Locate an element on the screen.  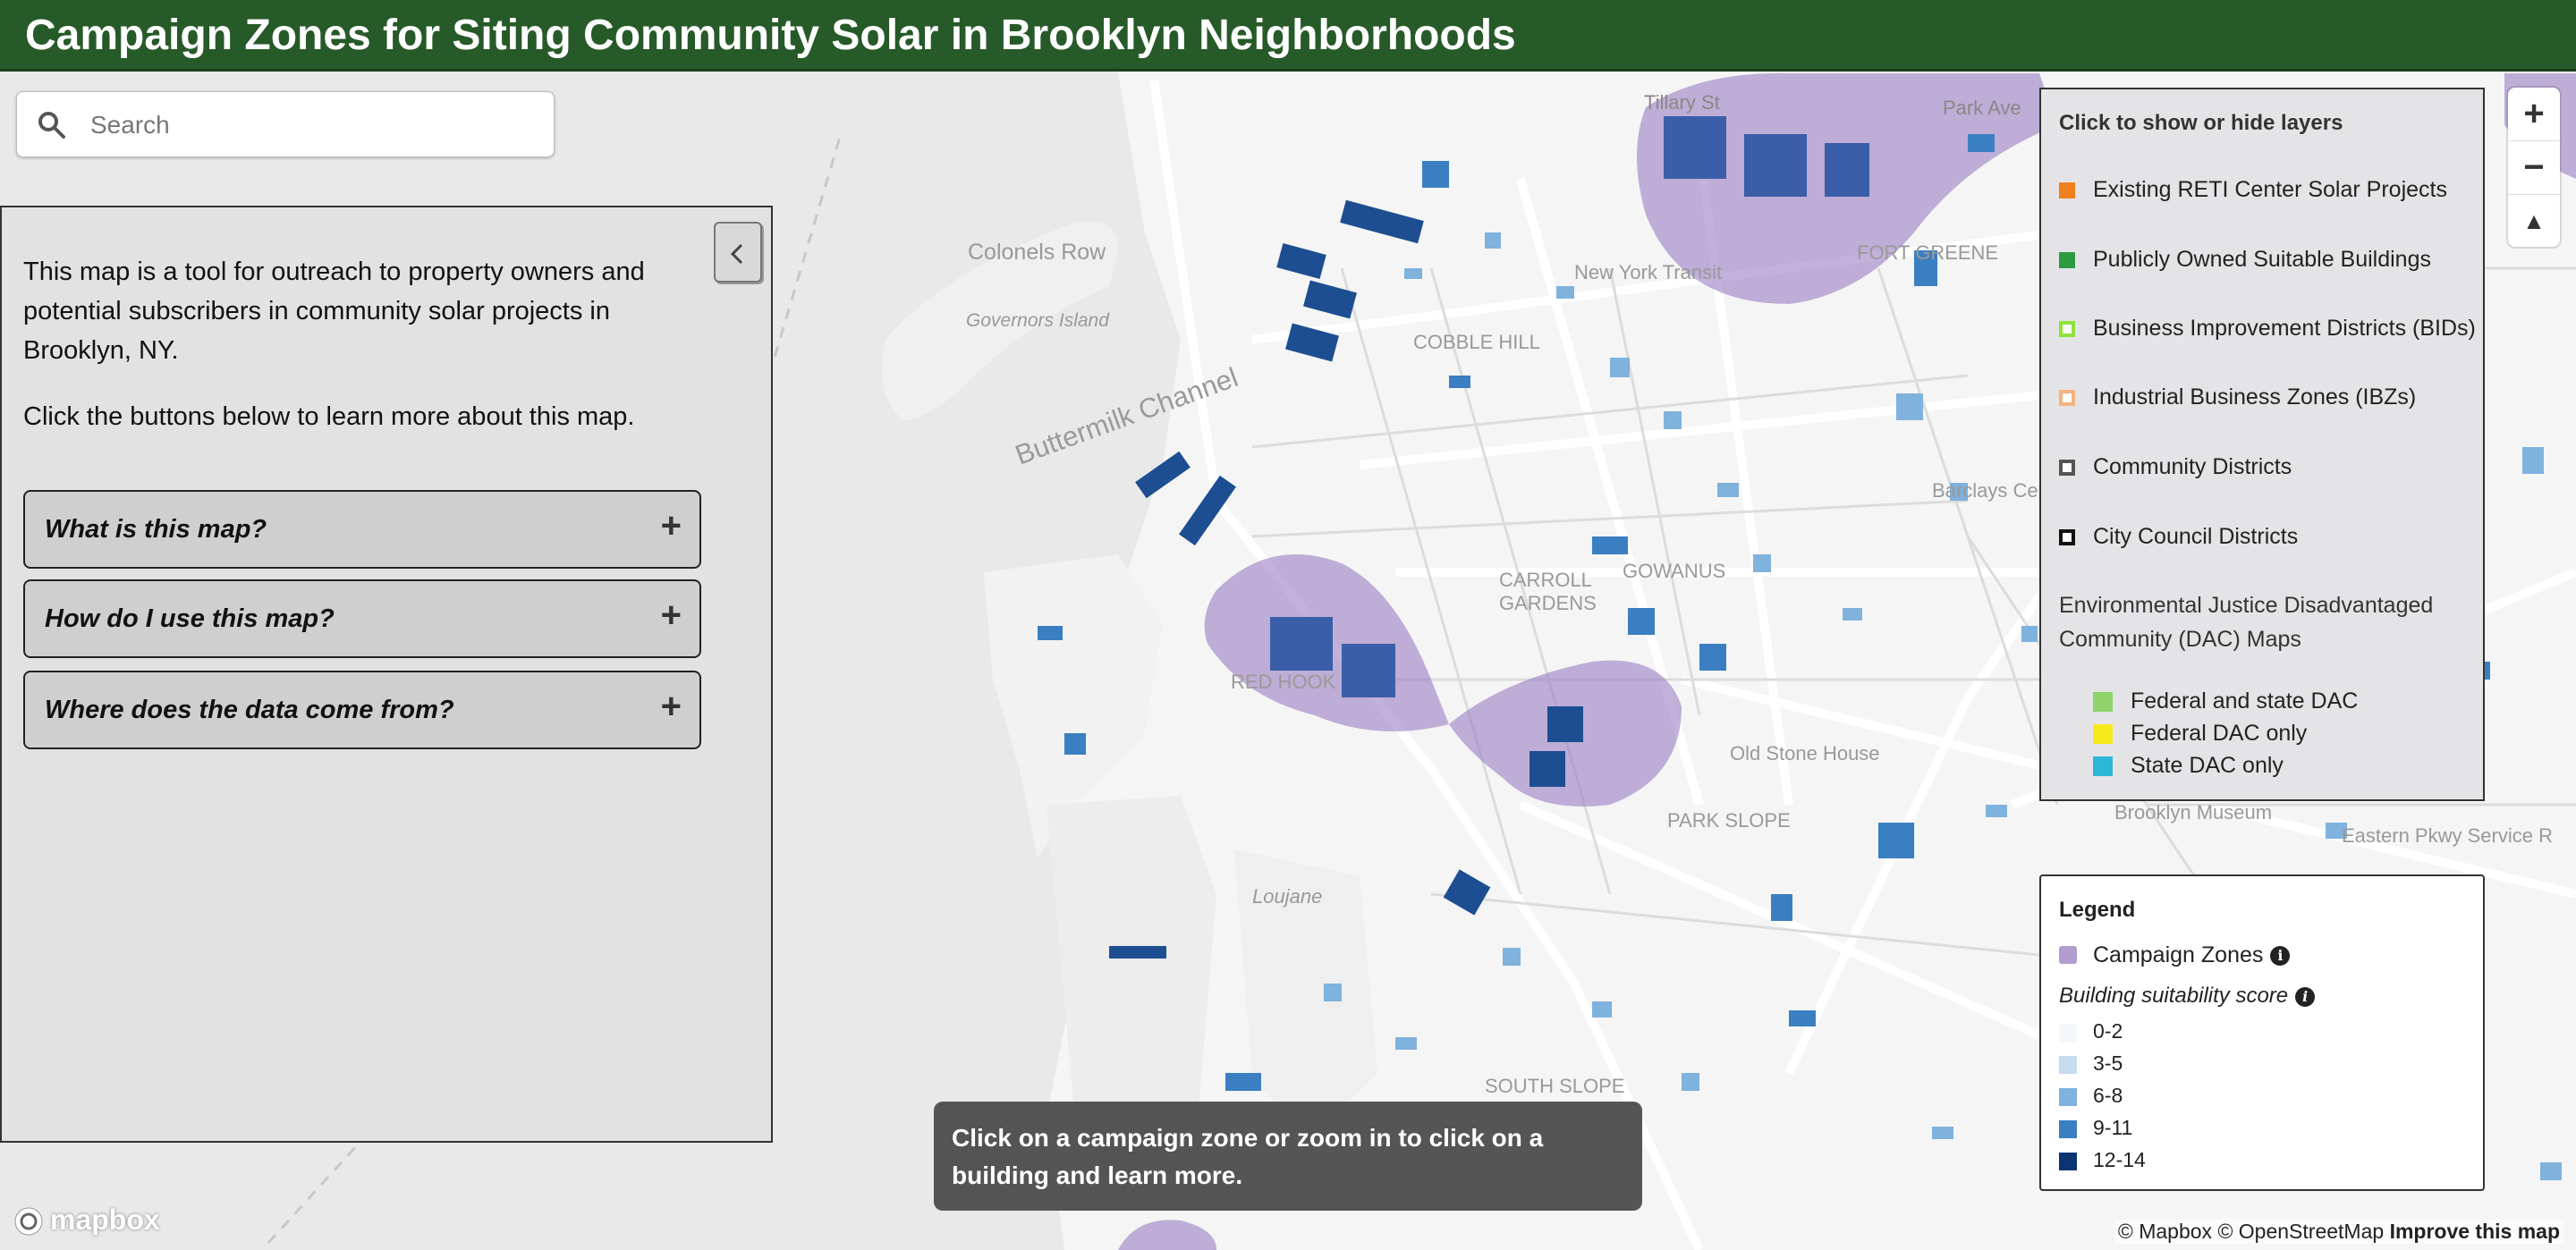
svg-text: Loujane is located at coordinates (1287, 897).